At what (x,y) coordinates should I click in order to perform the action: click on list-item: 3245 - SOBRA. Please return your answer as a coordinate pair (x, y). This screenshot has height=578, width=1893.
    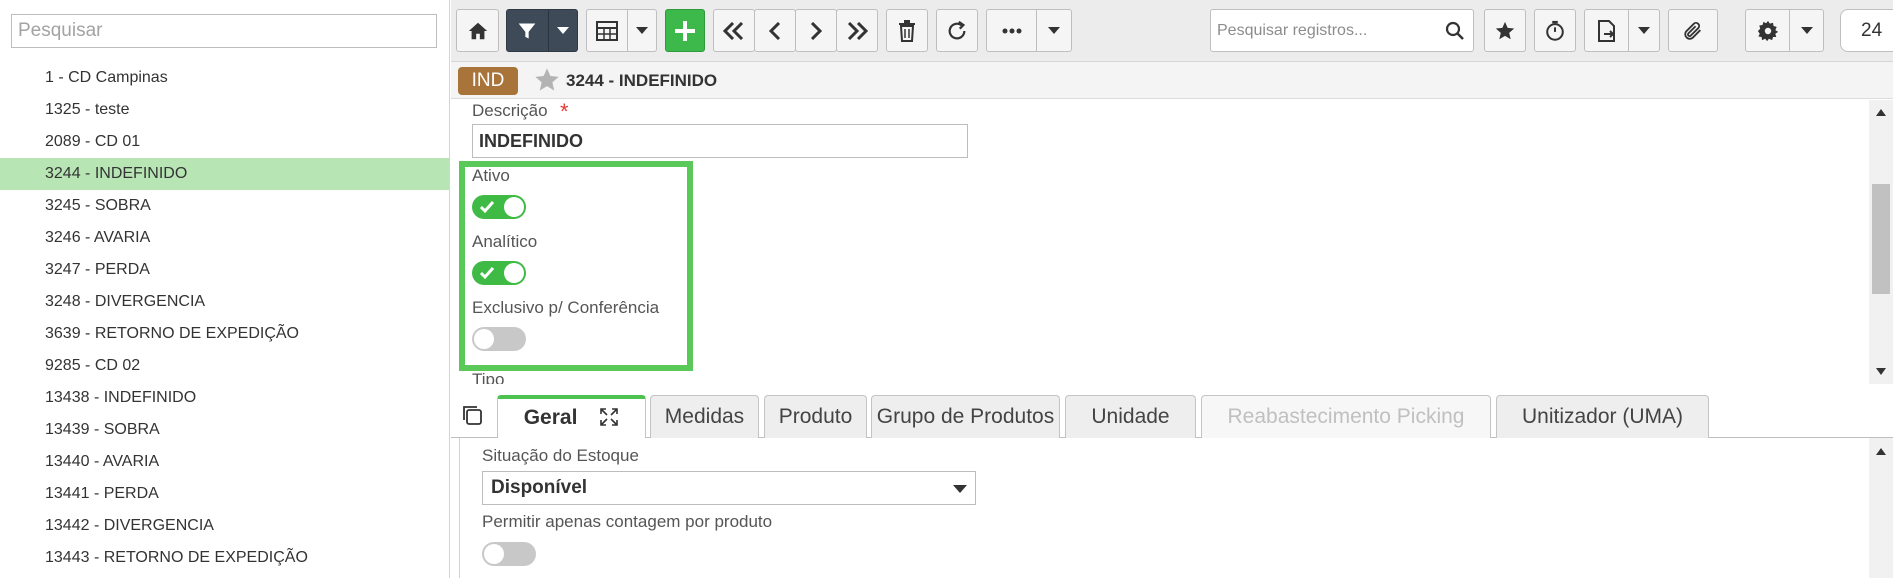
    Looking at the image, I should click on (224, 206).